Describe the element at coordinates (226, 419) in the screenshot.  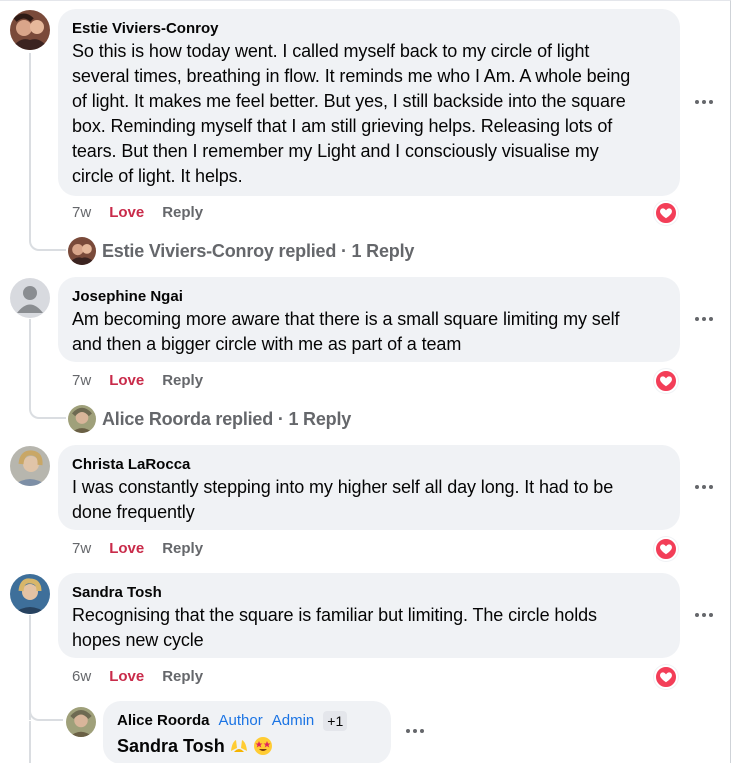
I see `replies-label: Alice Roorda replied · 1 Reply` at that location.